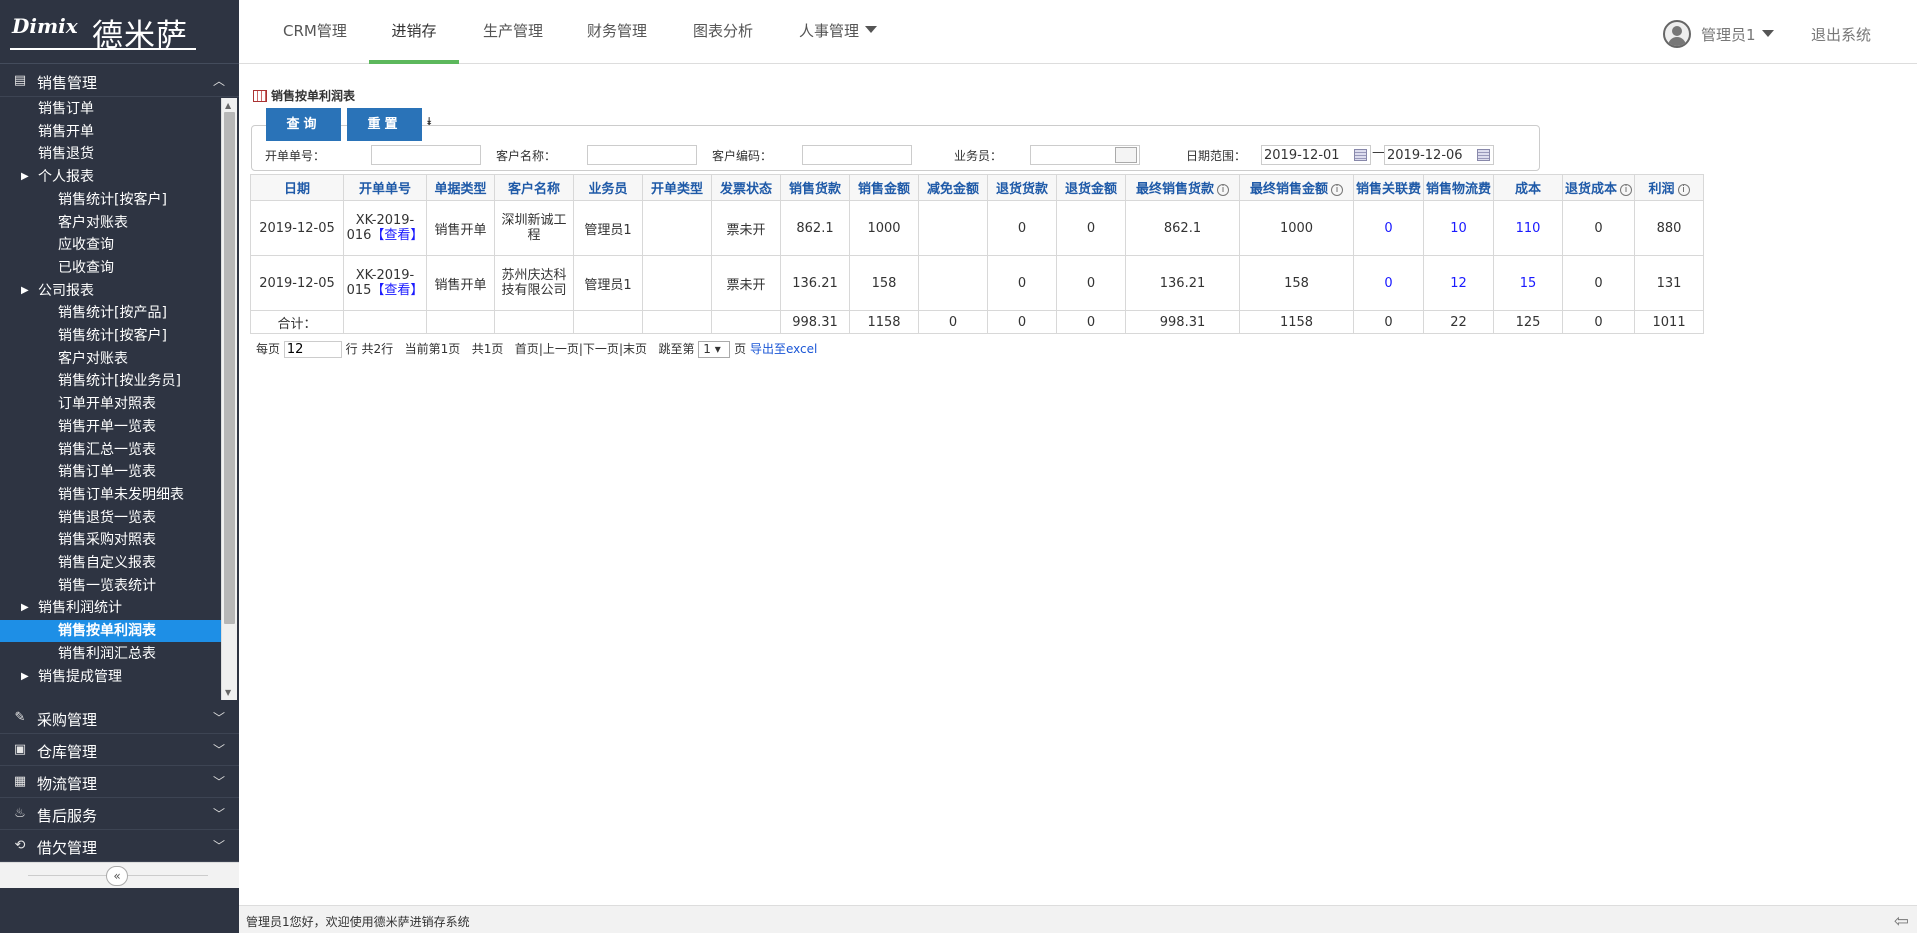 This screenshot has height=933, width=1917. I want to click on scroll-down-icon: ▼, so click(228, 692).